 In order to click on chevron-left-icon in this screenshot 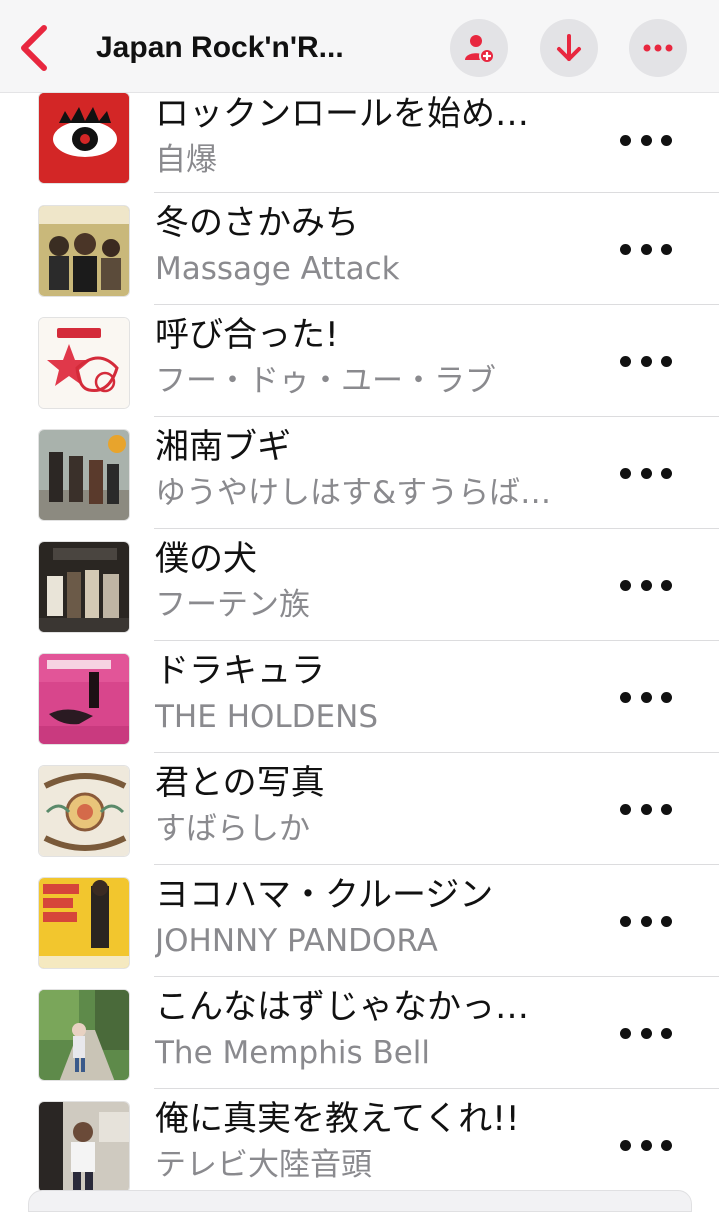, I will do `click(34, 48)`.